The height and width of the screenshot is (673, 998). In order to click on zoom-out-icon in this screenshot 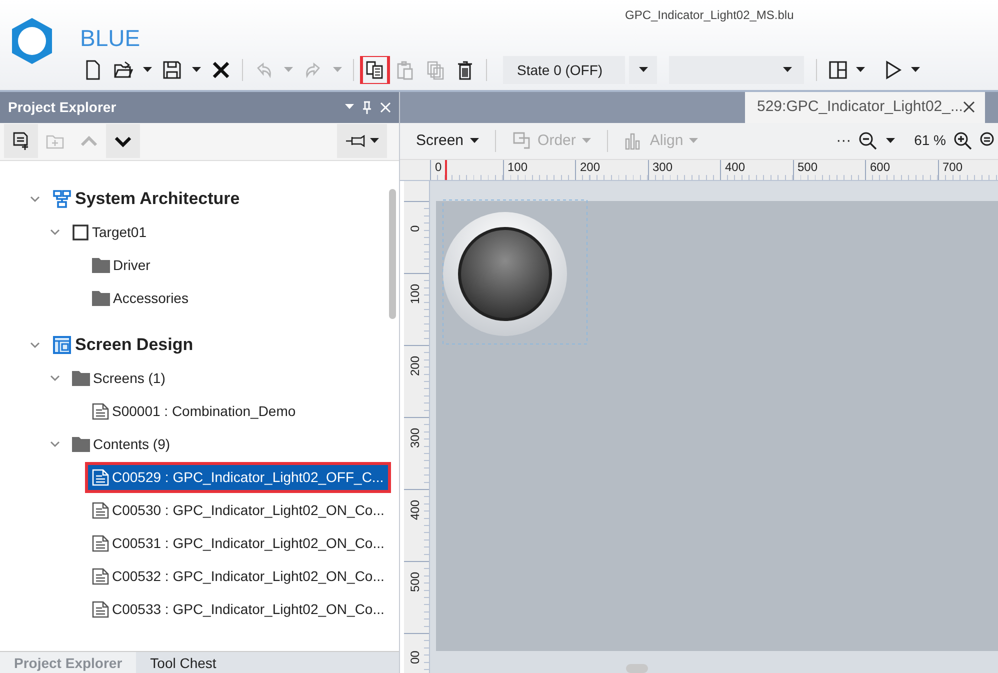, I will do `click(868, 140)`.